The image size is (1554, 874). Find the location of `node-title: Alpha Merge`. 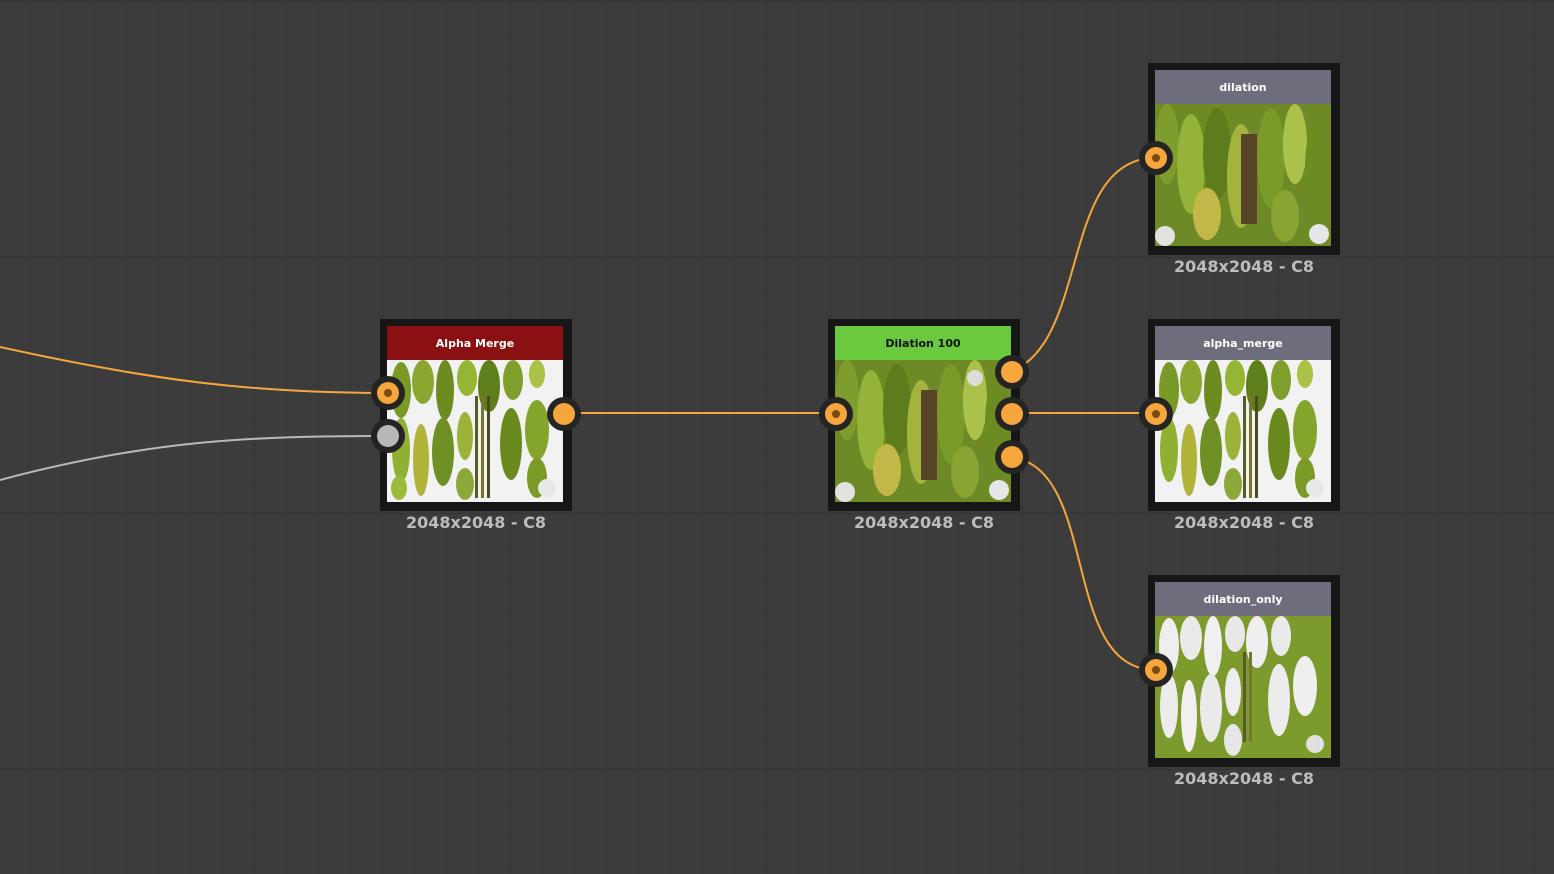

node-title: Alpha Merge is located at coordinates (475, 343).